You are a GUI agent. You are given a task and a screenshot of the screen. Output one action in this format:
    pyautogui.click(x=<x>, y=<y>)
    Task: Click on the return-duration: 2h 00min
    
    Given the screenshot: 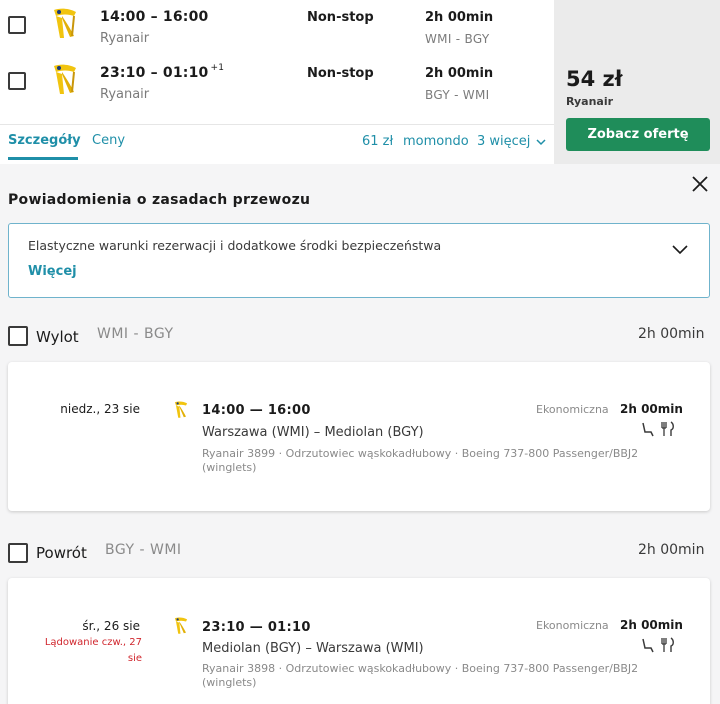 What is the action you would take?
    pyautogui.click(x=671, y=550)
    